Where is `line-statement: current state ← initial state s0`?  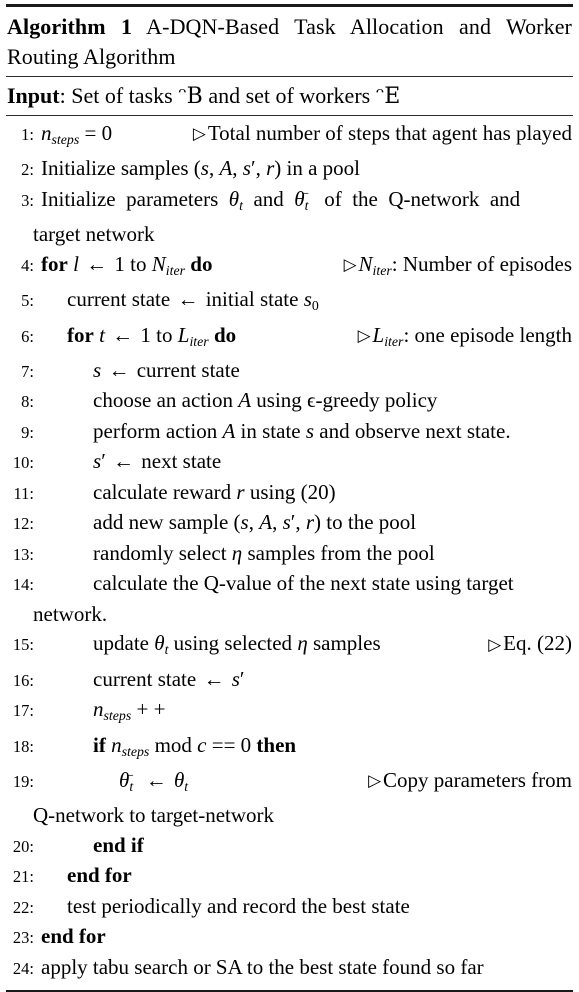
line-statement: current state ← initial state s0 is located at coordinates (193, 300).